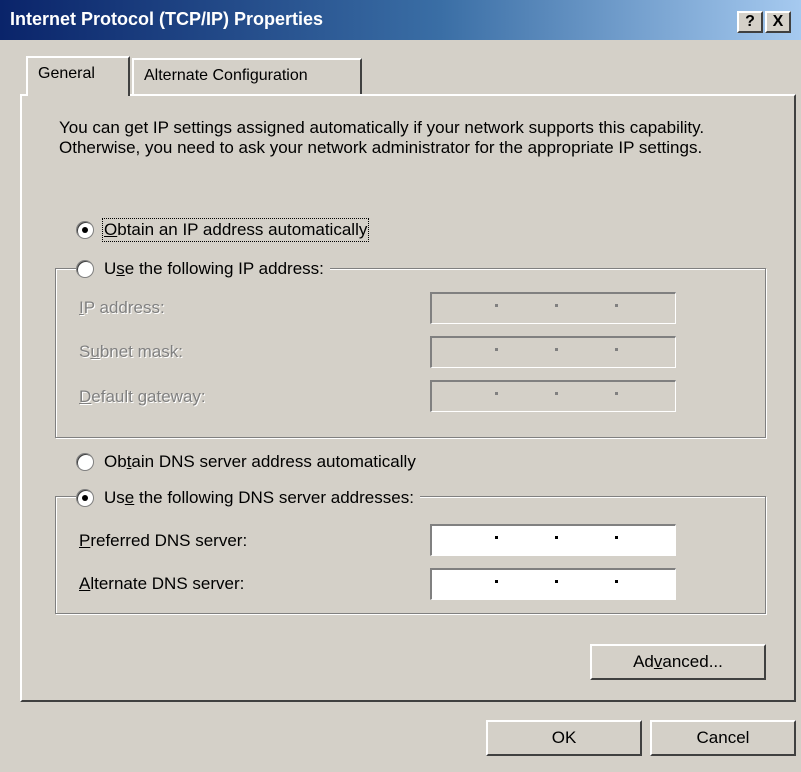  Describe the element at coordinates (247, 76) in the screenshot. I see `tab-alternate-configuration: Alternate Configuration` at that location.